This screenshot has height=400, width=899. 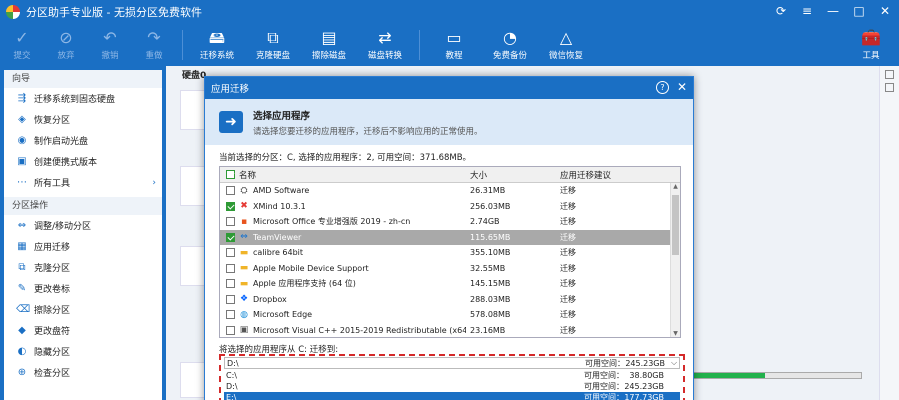 I want to click on convert-disk-button: ⇄ 磁盘转换, so click(x=385, y=45).